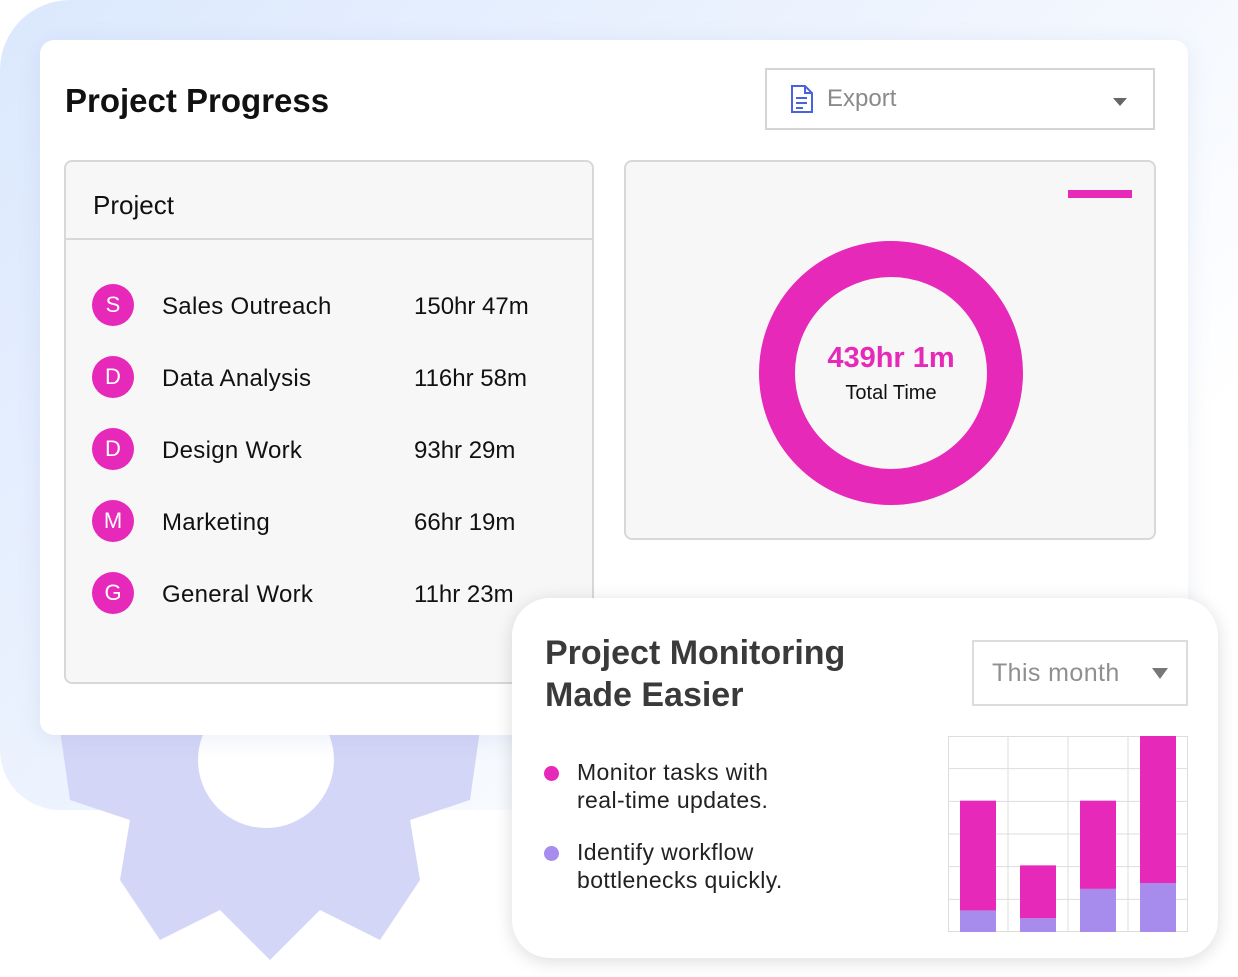 The height and width of the screenshot is (977, 1238). I want to click on monitoring-title: Project Monitoring Made Easier, so click(755, 674).